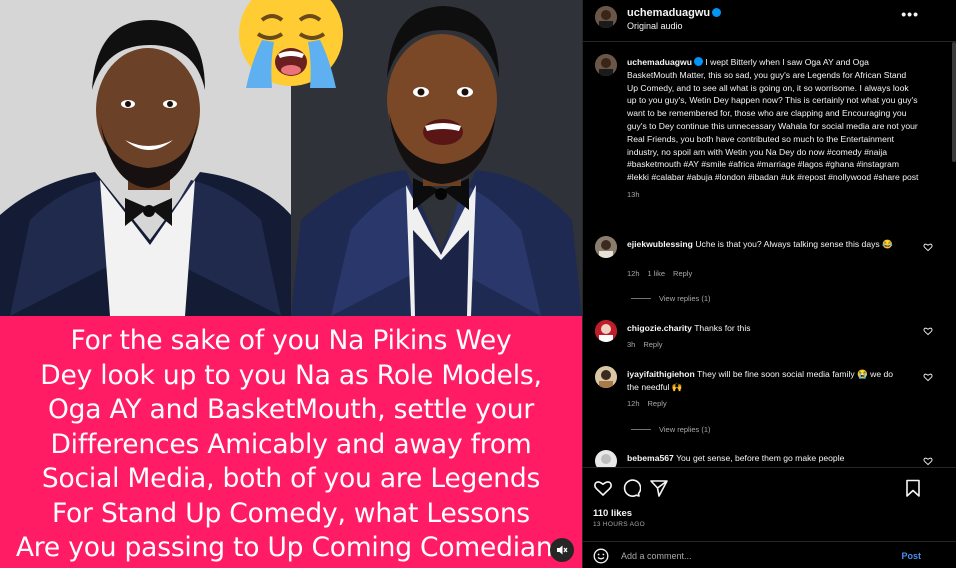 Image resolution: width=956 pixels, height=568 pixels. I want to click on caption-line: Dey look up to you Na as Role Models,, so click(291, 375).